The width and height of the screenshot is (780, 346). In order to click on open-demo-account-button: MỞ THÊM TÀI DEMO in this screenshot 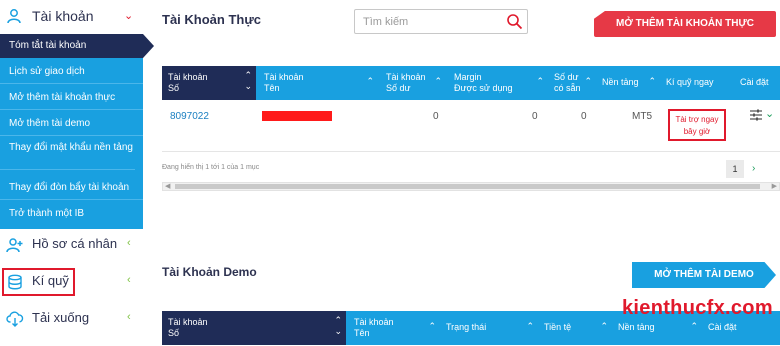, I will do `click(704, 275)`.